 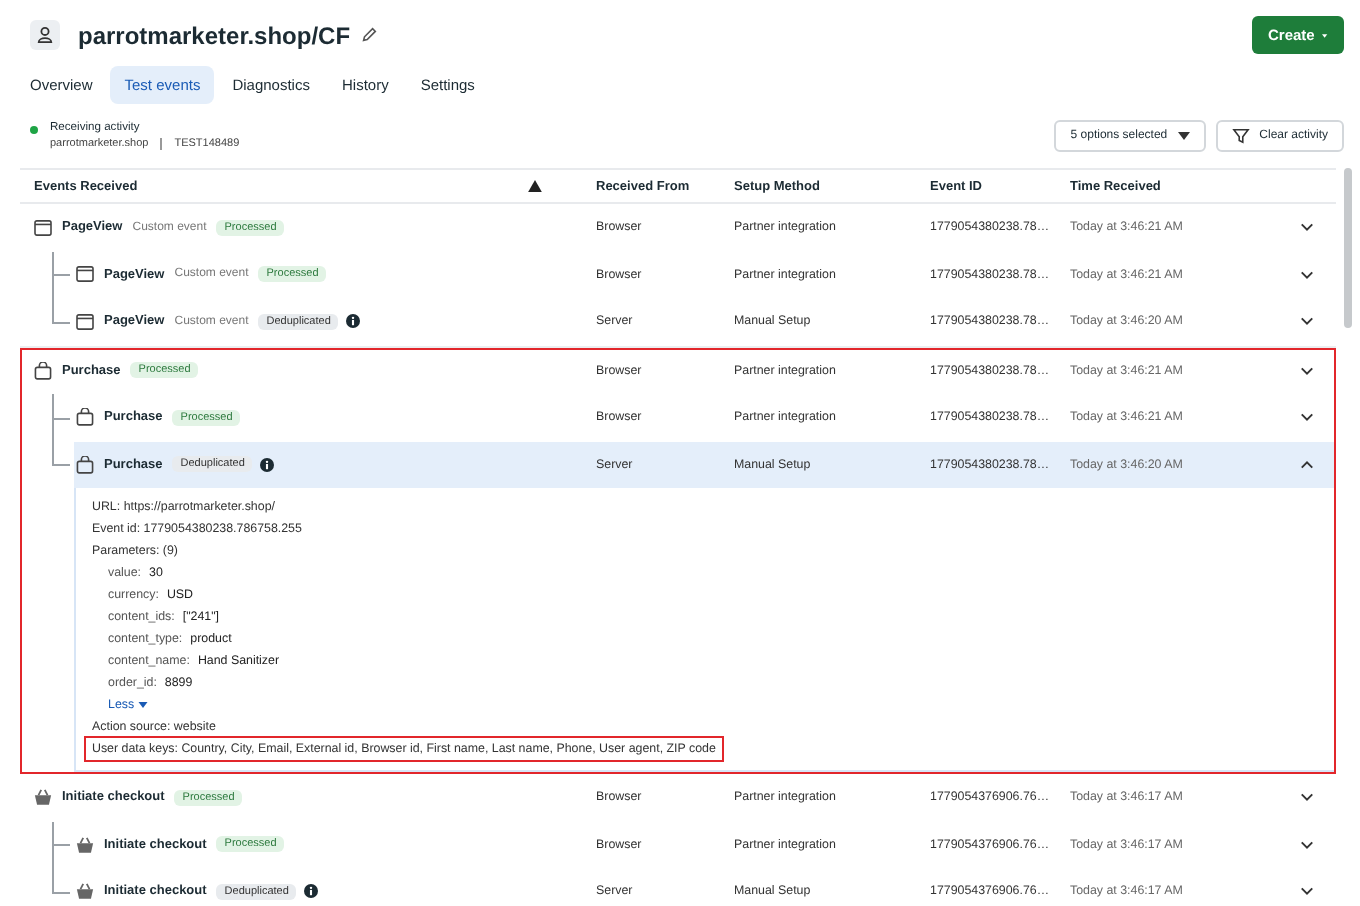 I want to click on funnel-icon, so click(x=1240, y=136).